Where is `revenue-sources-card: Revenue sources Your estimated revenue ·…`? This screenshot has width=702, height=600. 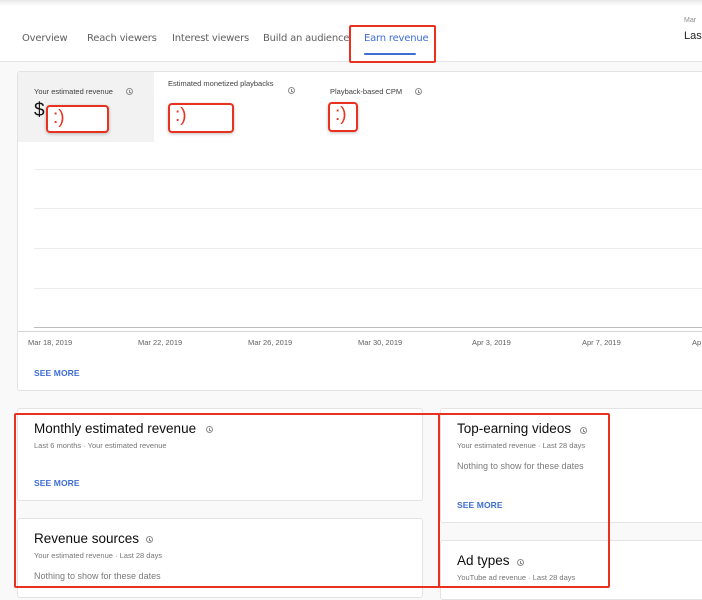 revenue-sources-card: Revenue sources Your estimated revenue ·… is located at coordinates (220, 558).